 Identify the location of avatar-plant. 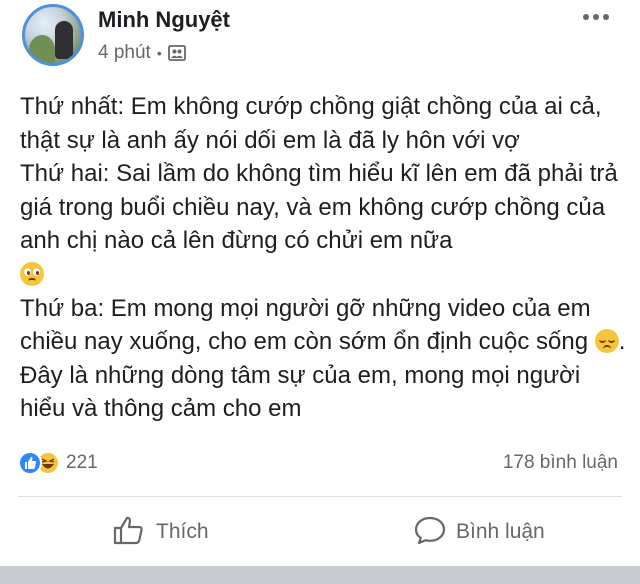
(42, 49).